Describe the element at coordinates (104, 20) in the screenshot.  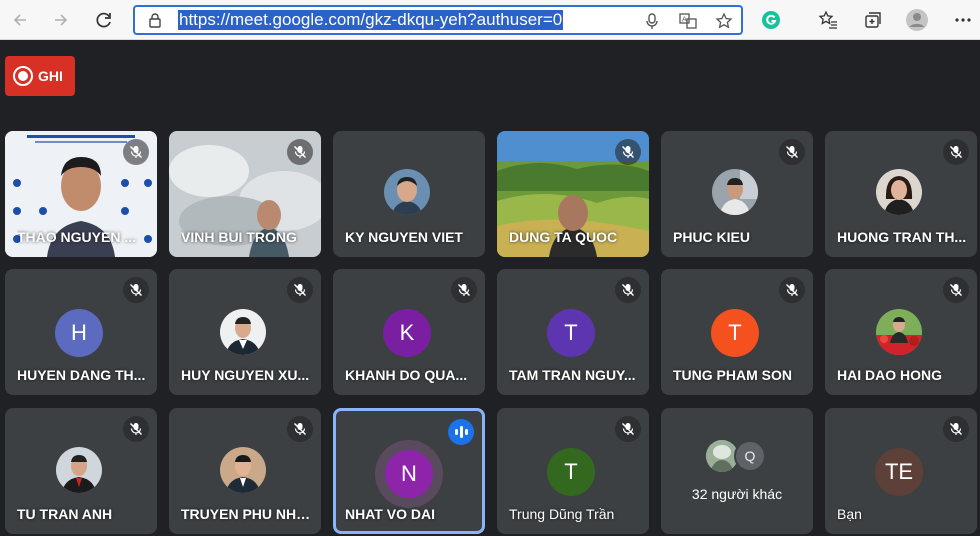
I see `refresh-icon` at that location.